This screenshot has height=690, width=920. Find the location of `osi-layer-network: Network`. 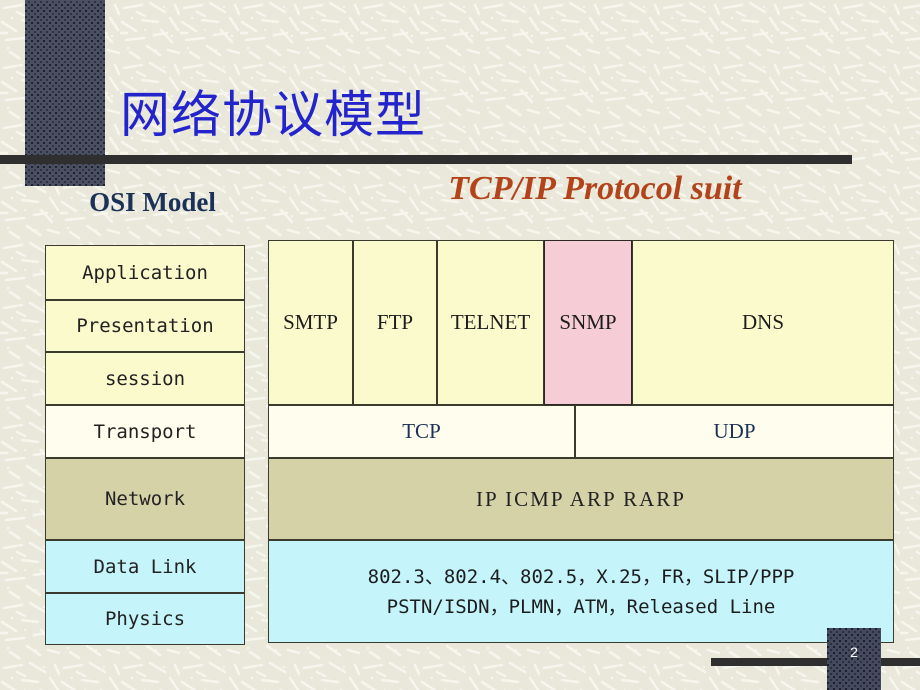

osi-layer-network: Network is located at coordinates (145, 499).